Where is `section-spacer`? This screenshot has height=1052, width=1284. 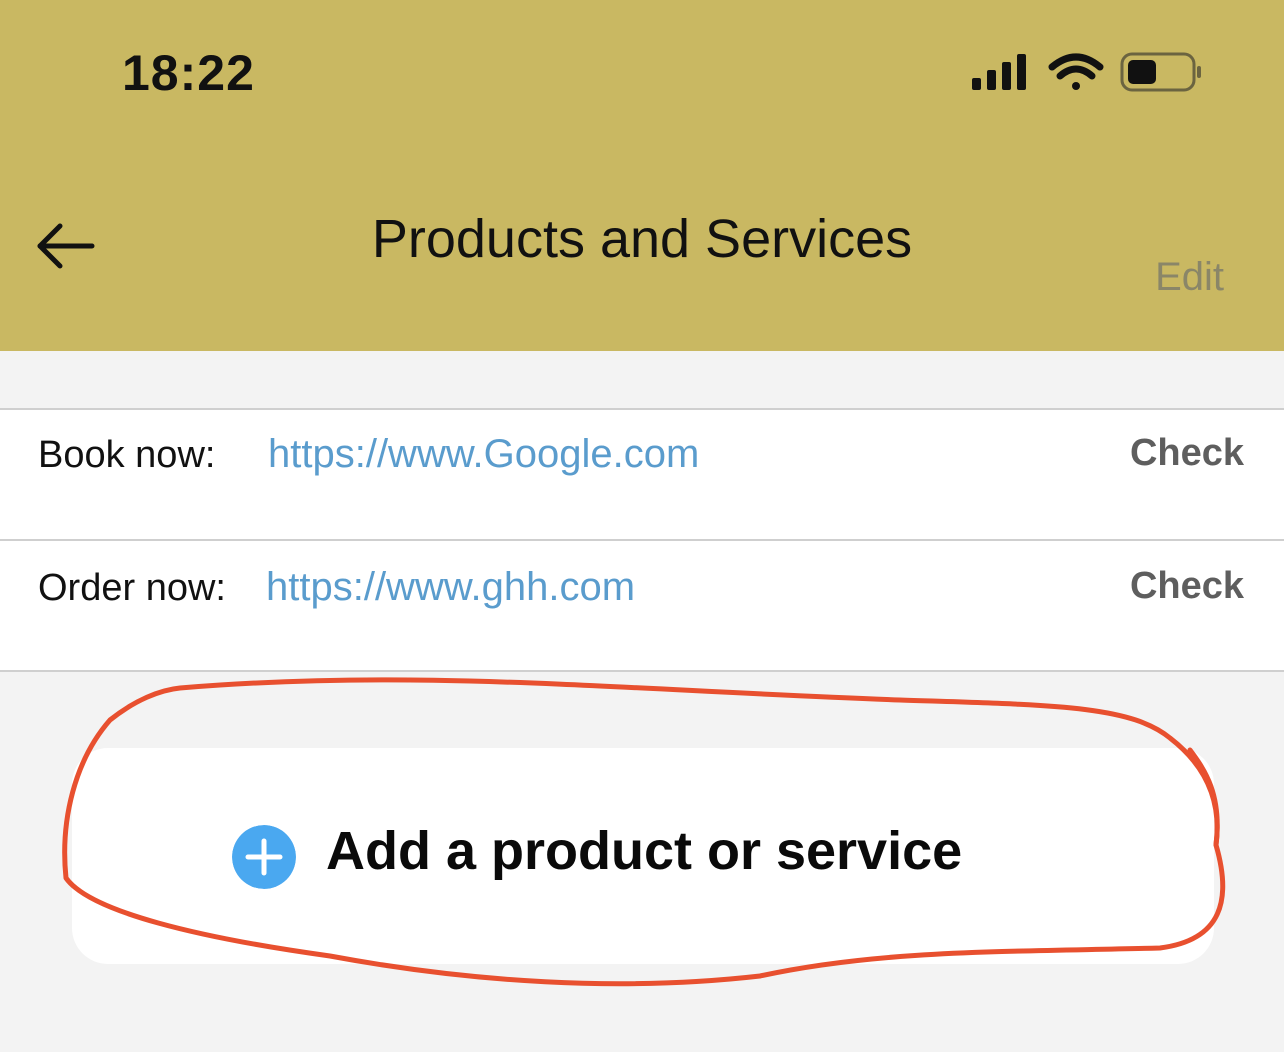
section-spacer is located at coordinates (642, 380).